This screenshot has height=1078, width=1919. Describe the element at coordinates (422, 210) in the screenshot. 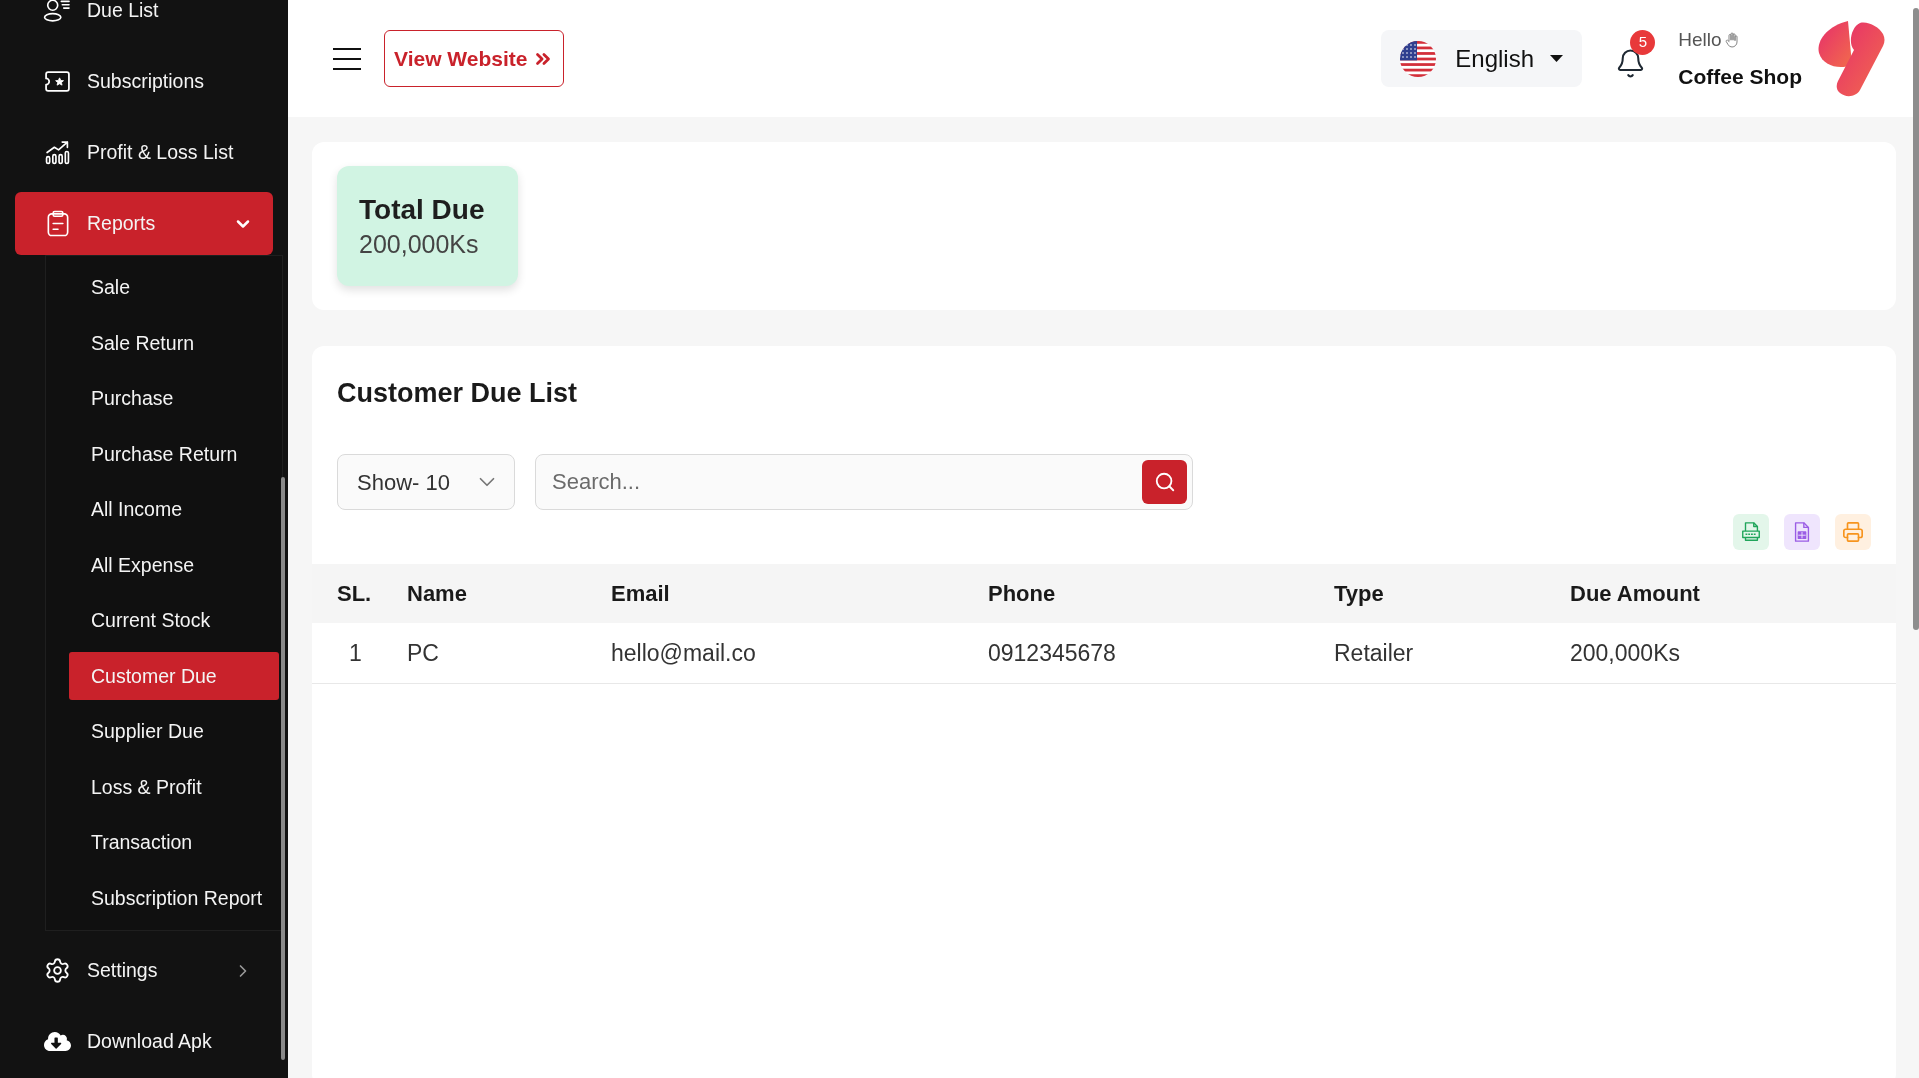

I see `summary-title: Total Due` at that location.